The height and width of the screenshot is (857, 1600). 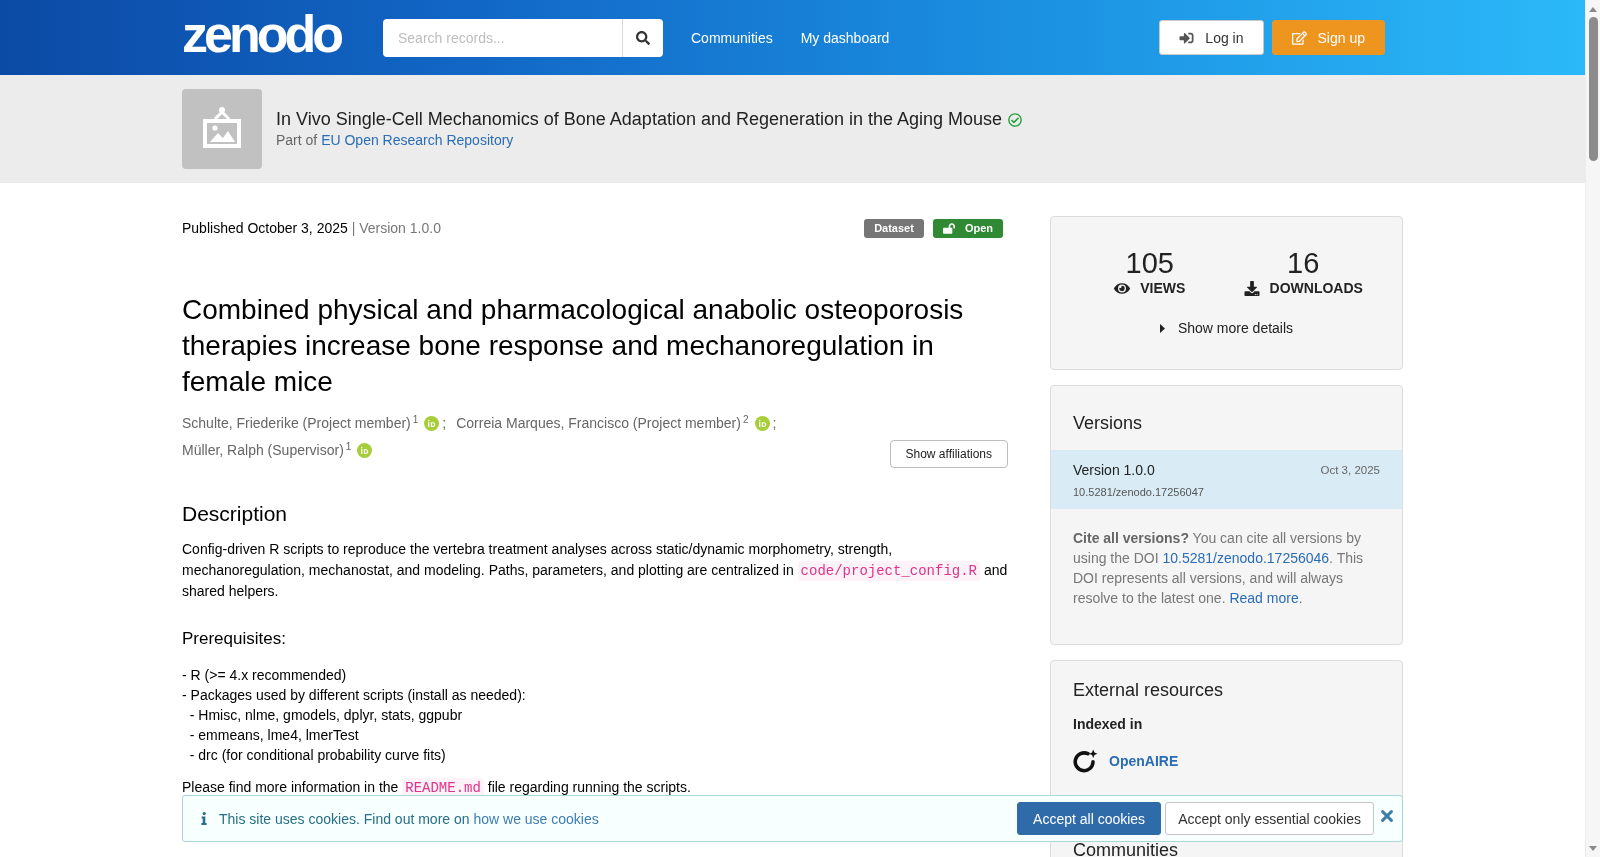 I want to click on prerequisite-line: - R (>= 4.x recommended), so click(x=265, y=675).